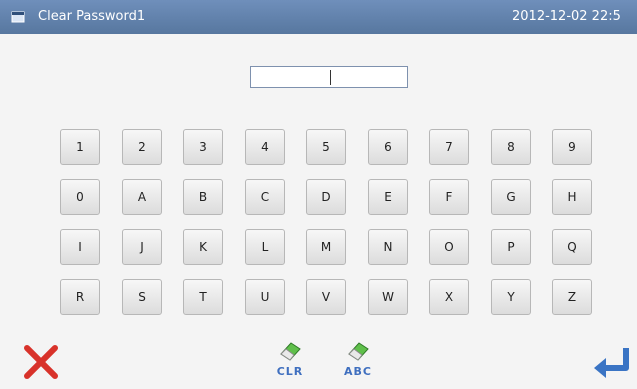 Image resolution: width=637 pixels, height=389 pixels. I want to click on date-time: 2012-12-02 22:5, so click(566, 16).